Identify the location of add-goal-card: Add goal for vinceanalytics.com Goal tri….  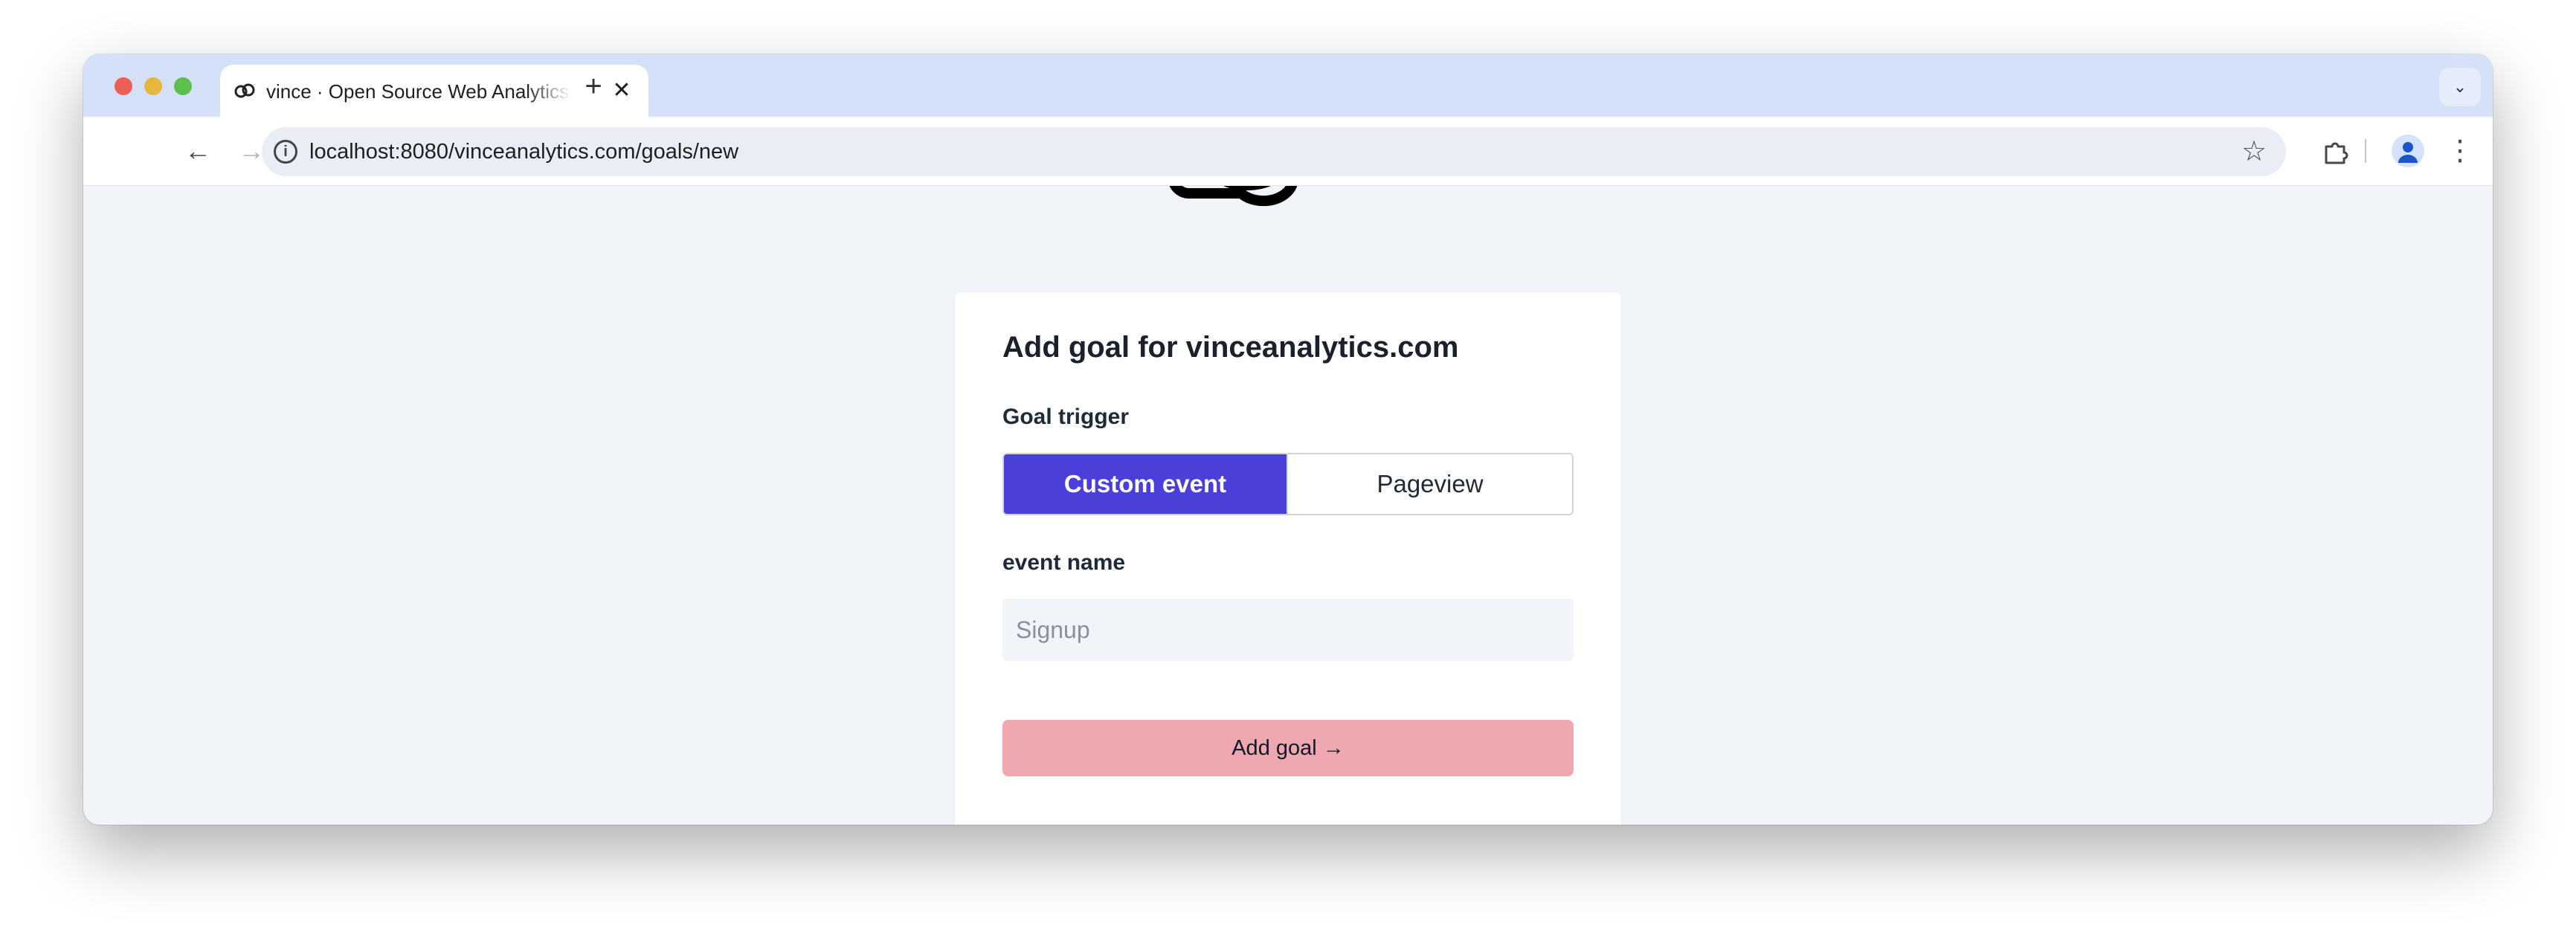
(1288, 558).